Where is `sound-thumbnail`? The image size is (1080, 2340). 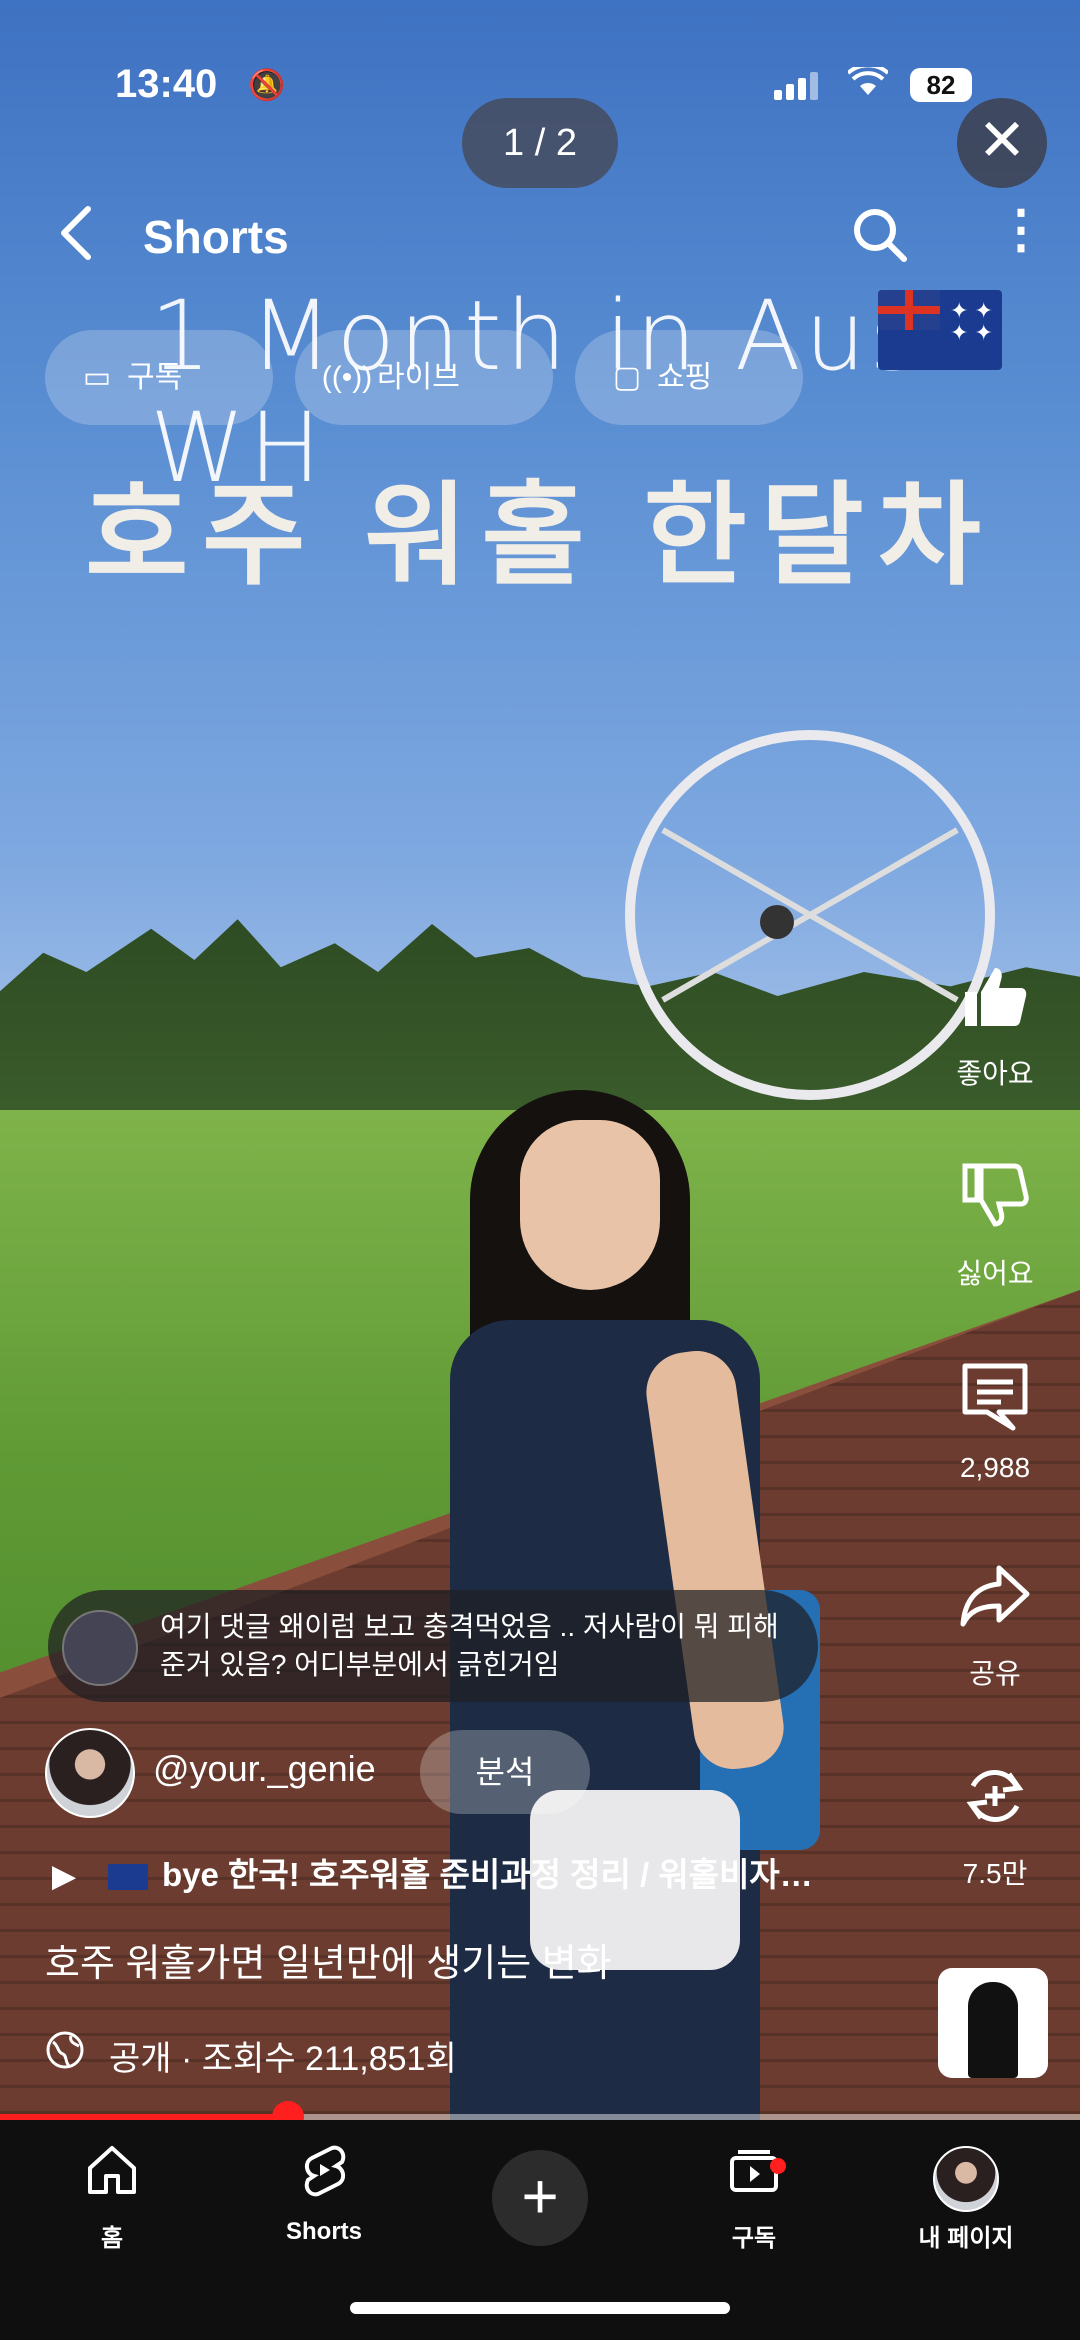 sound-thumbnail is located at coordinates (993, 2023).